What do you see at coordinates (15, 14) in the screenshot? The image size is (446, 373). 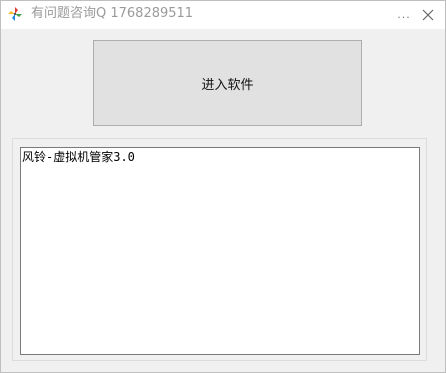 I see `pinwheel-icon` at bounding box center [15, 14].